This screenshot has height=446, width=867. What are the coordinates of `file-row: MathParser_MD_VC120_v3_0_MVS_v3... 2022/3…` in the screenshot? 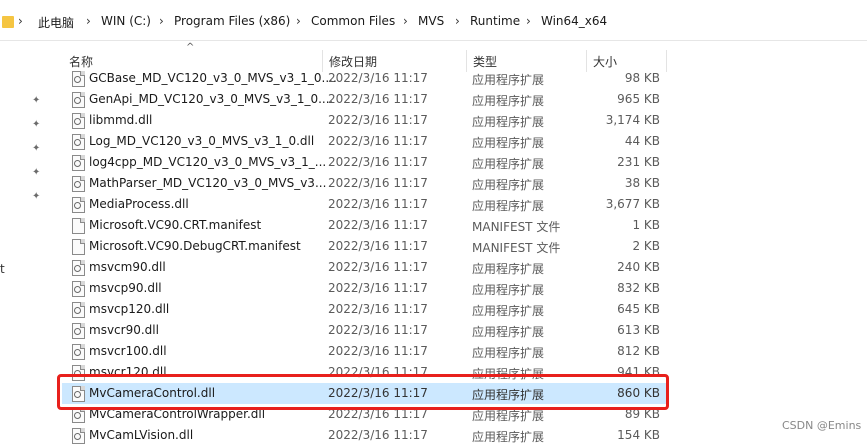 It's located at (365, 183).